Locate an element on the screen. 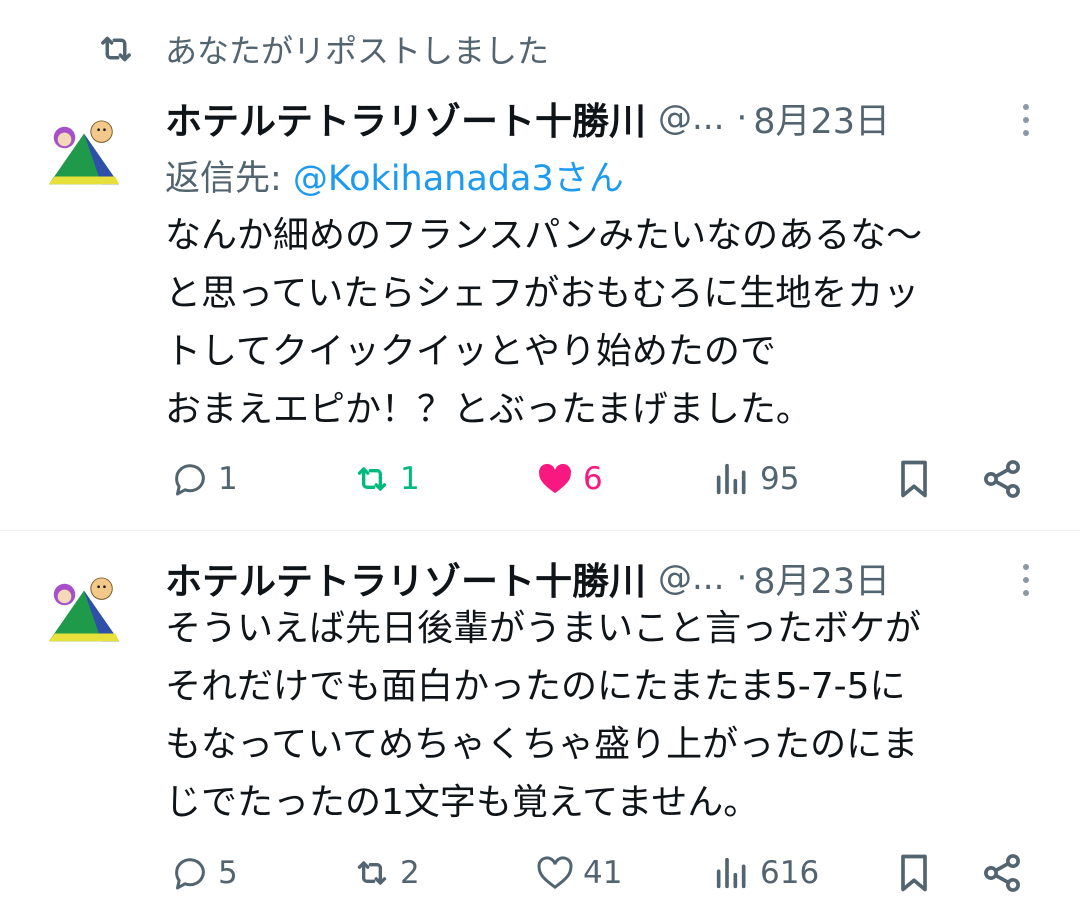  view-count: 616 is located at coordinates (790, 873).